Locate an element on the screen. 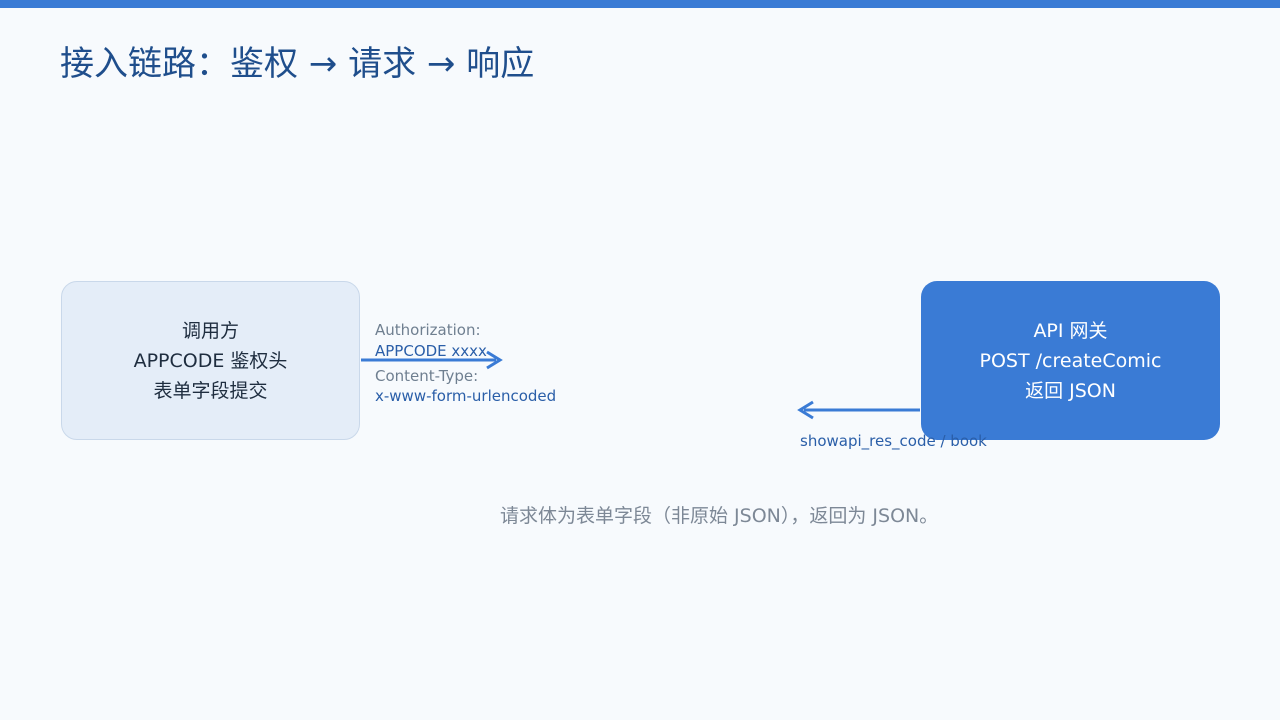 This screenshot has height=720, width=1280. response-label: showapi_res_code / book is located at coordinates (893, 441).